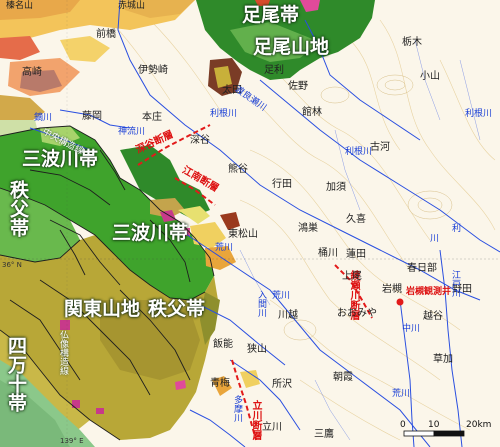  What do you see at coordinates (455, 283) in the screenshot?
I see `river-label-edo: 江戸川` at bounding box center [455, 283].